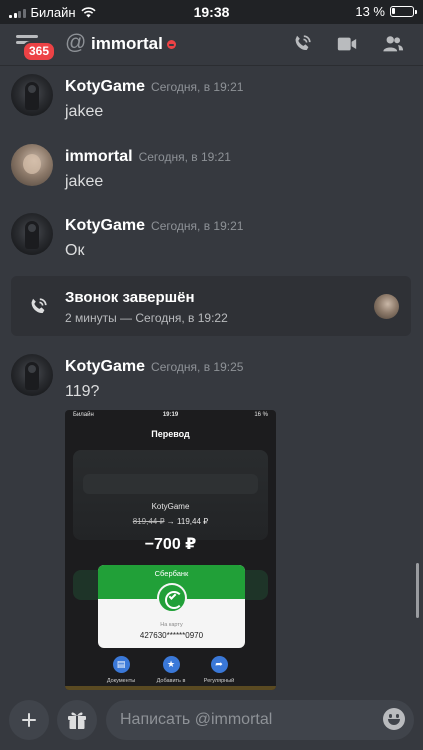  Describe the element at coordinates (211, 45) in the screenshot. I see `channel-header: 365 @ immortal` at that location.